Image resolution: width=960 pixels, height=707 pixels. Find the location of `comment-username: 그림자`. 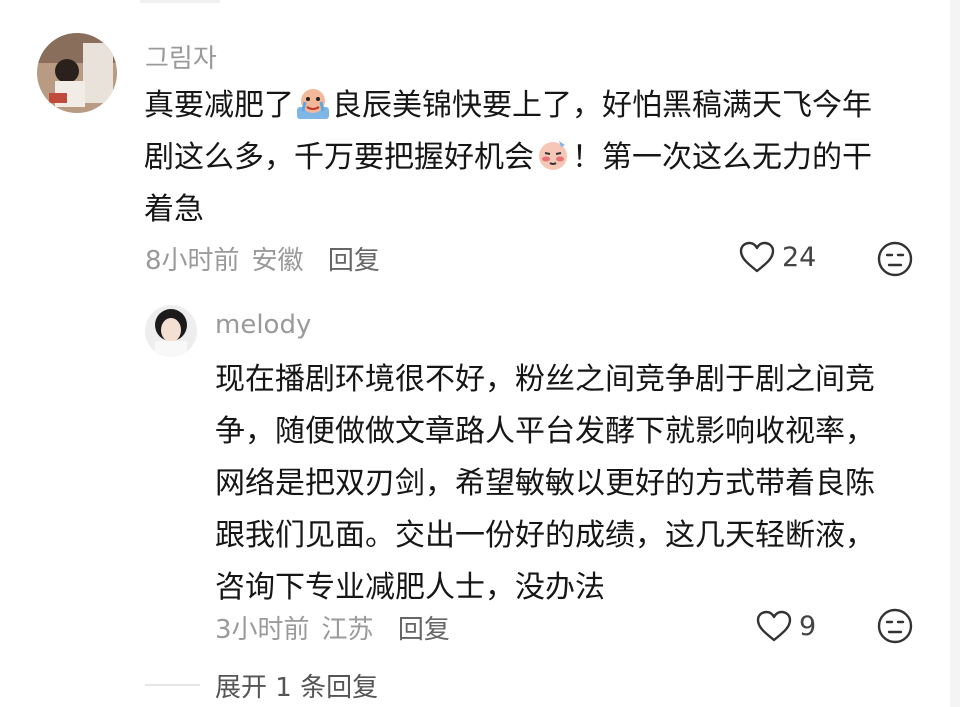

comment-username: 그림자 is located at coordinates (181, 56).